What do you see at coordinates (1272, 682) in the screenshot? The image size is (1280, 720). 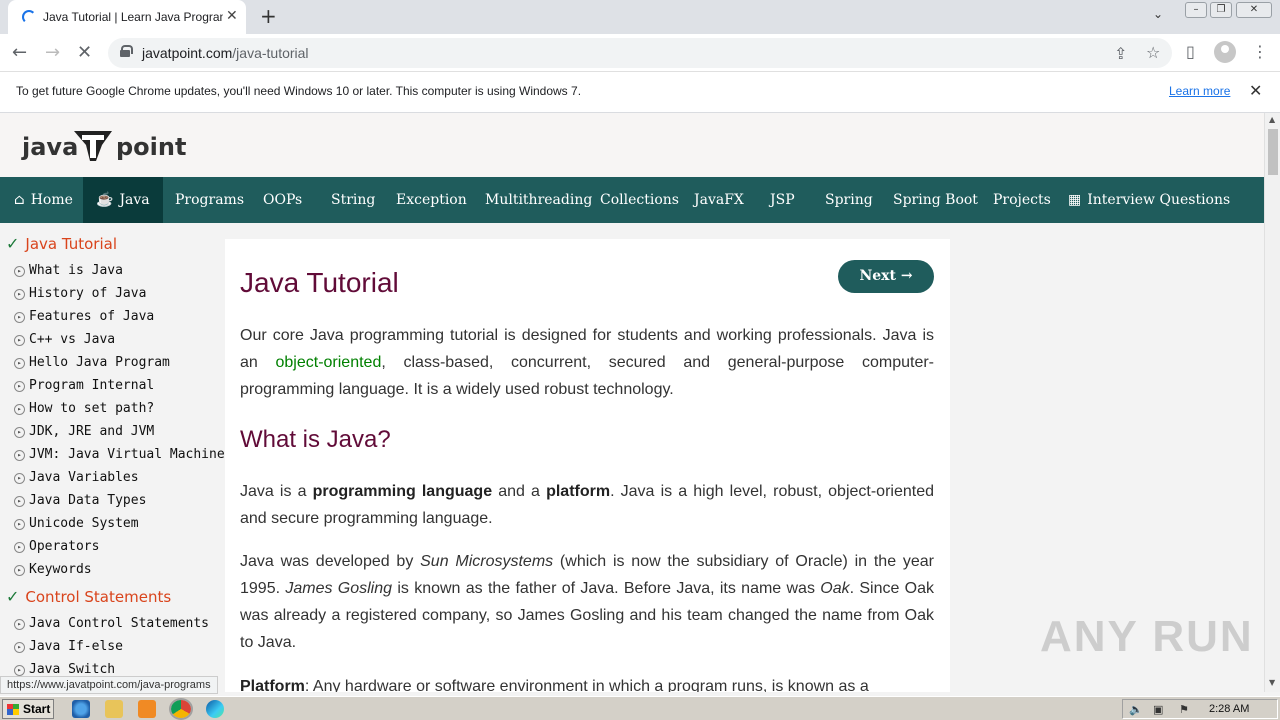 I see `scroll-down-icon: ▼` at bounding box center [1272, 682].